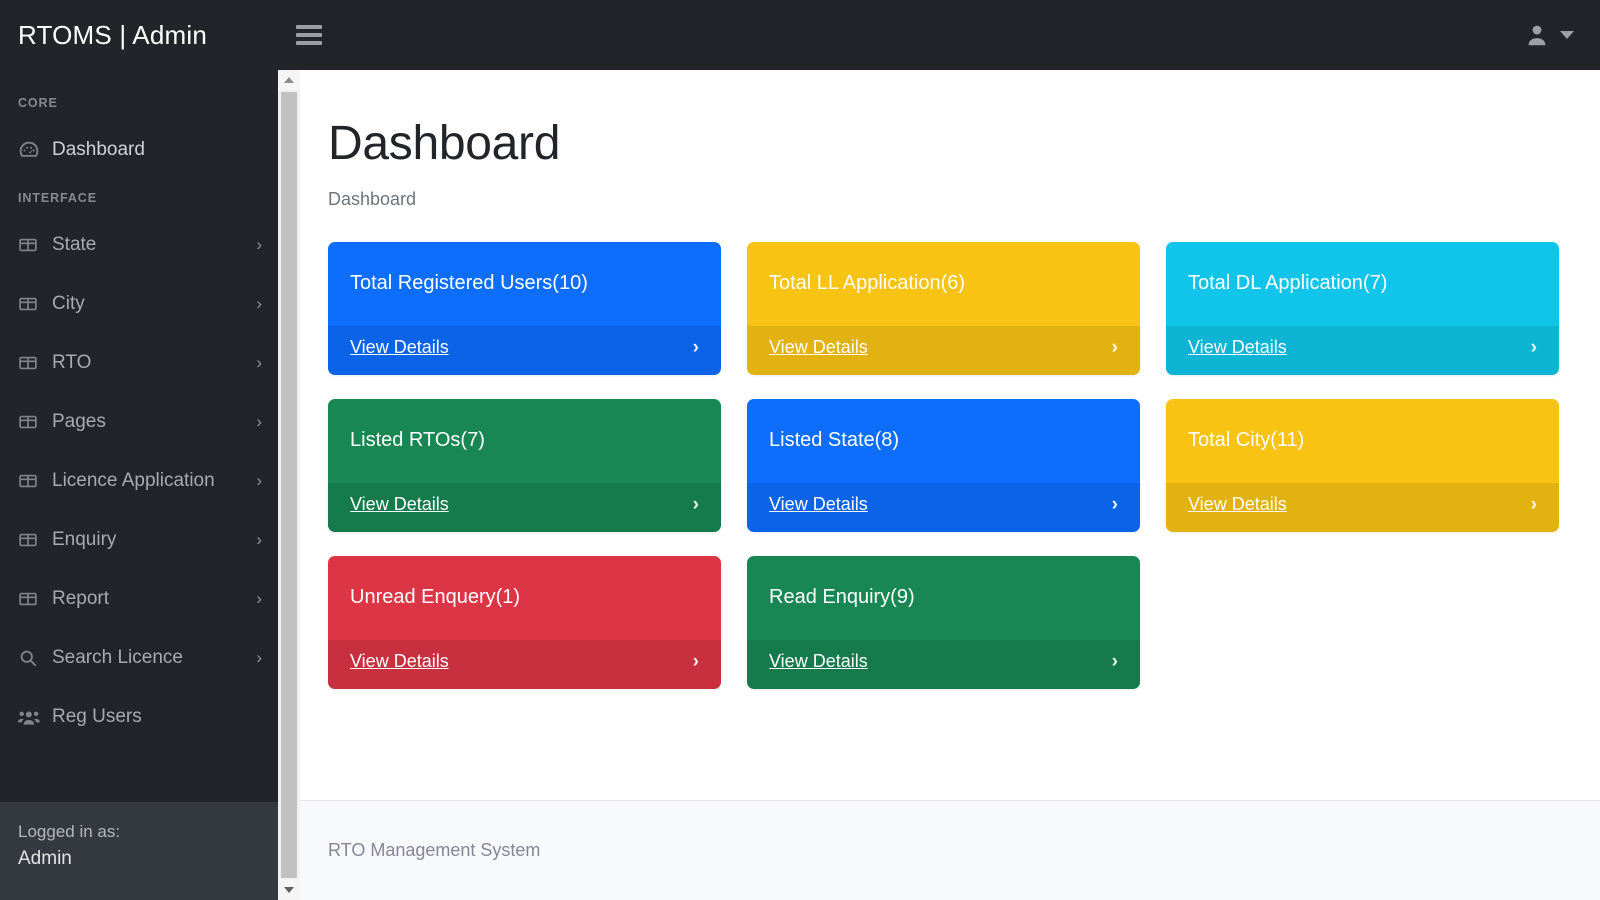 Image resolution: width=1600 pixels, height=900 pixels. Describe the element at coordinates (289, 80) in the screenshot. I see `scroll-up-arrow-icon` at that location.